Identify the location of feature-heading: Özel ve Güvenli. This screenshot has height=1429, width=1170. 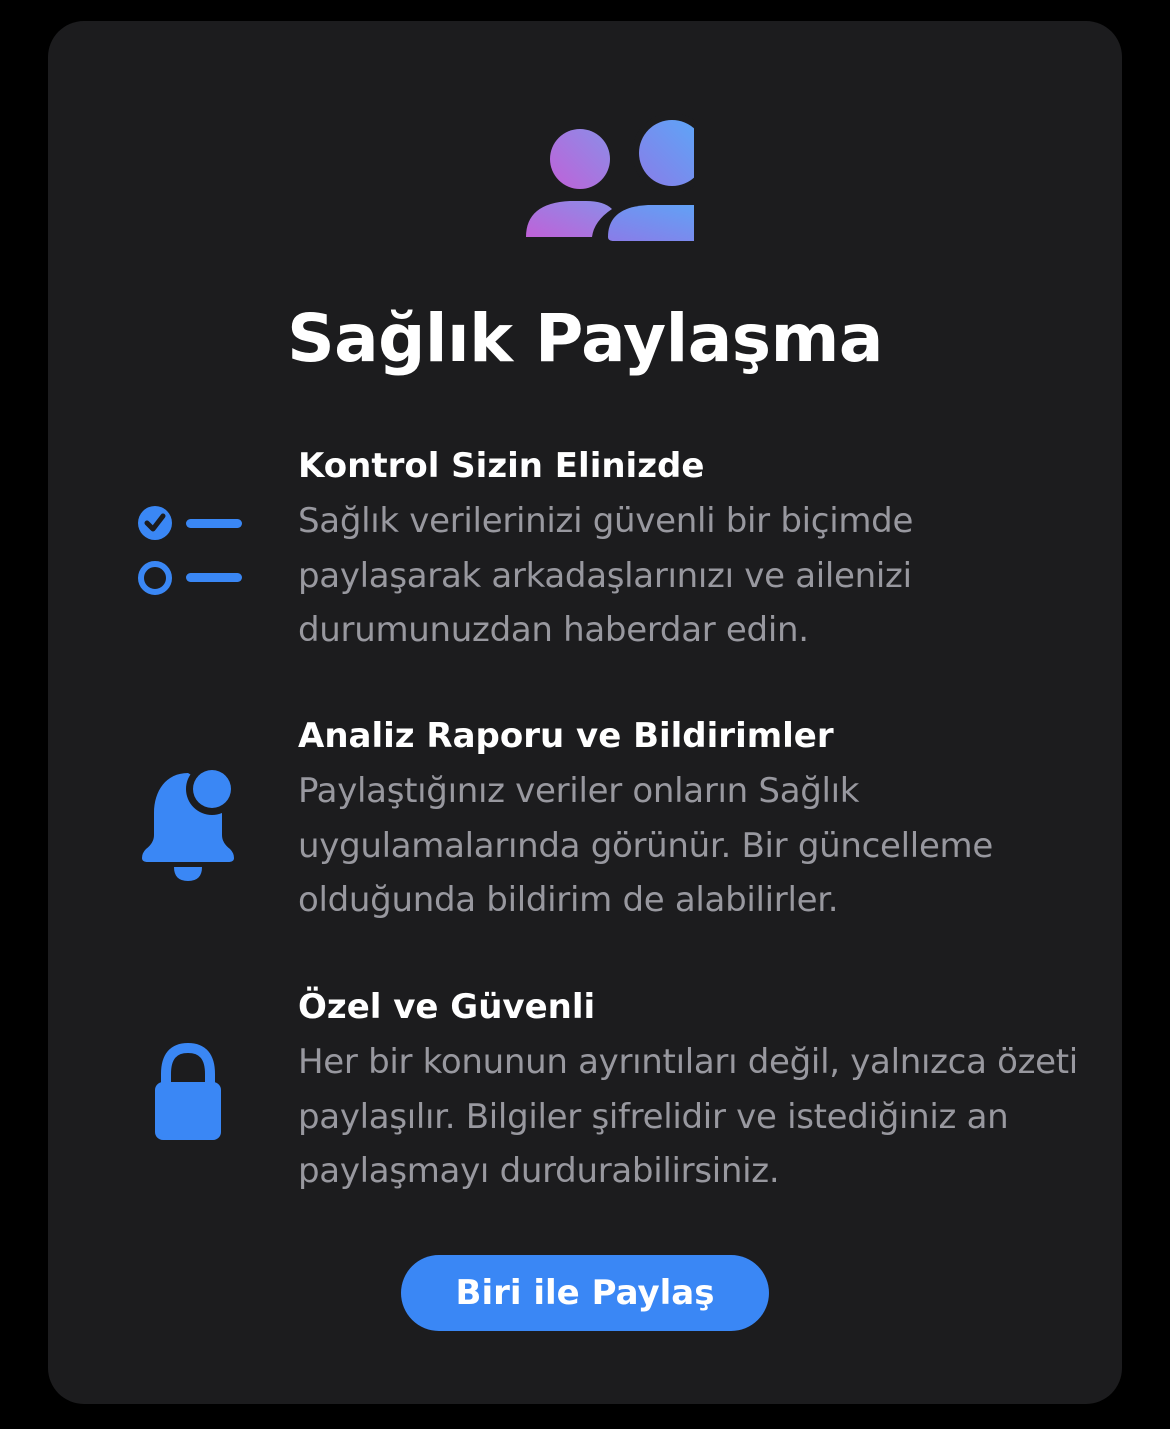
(447, 1007).